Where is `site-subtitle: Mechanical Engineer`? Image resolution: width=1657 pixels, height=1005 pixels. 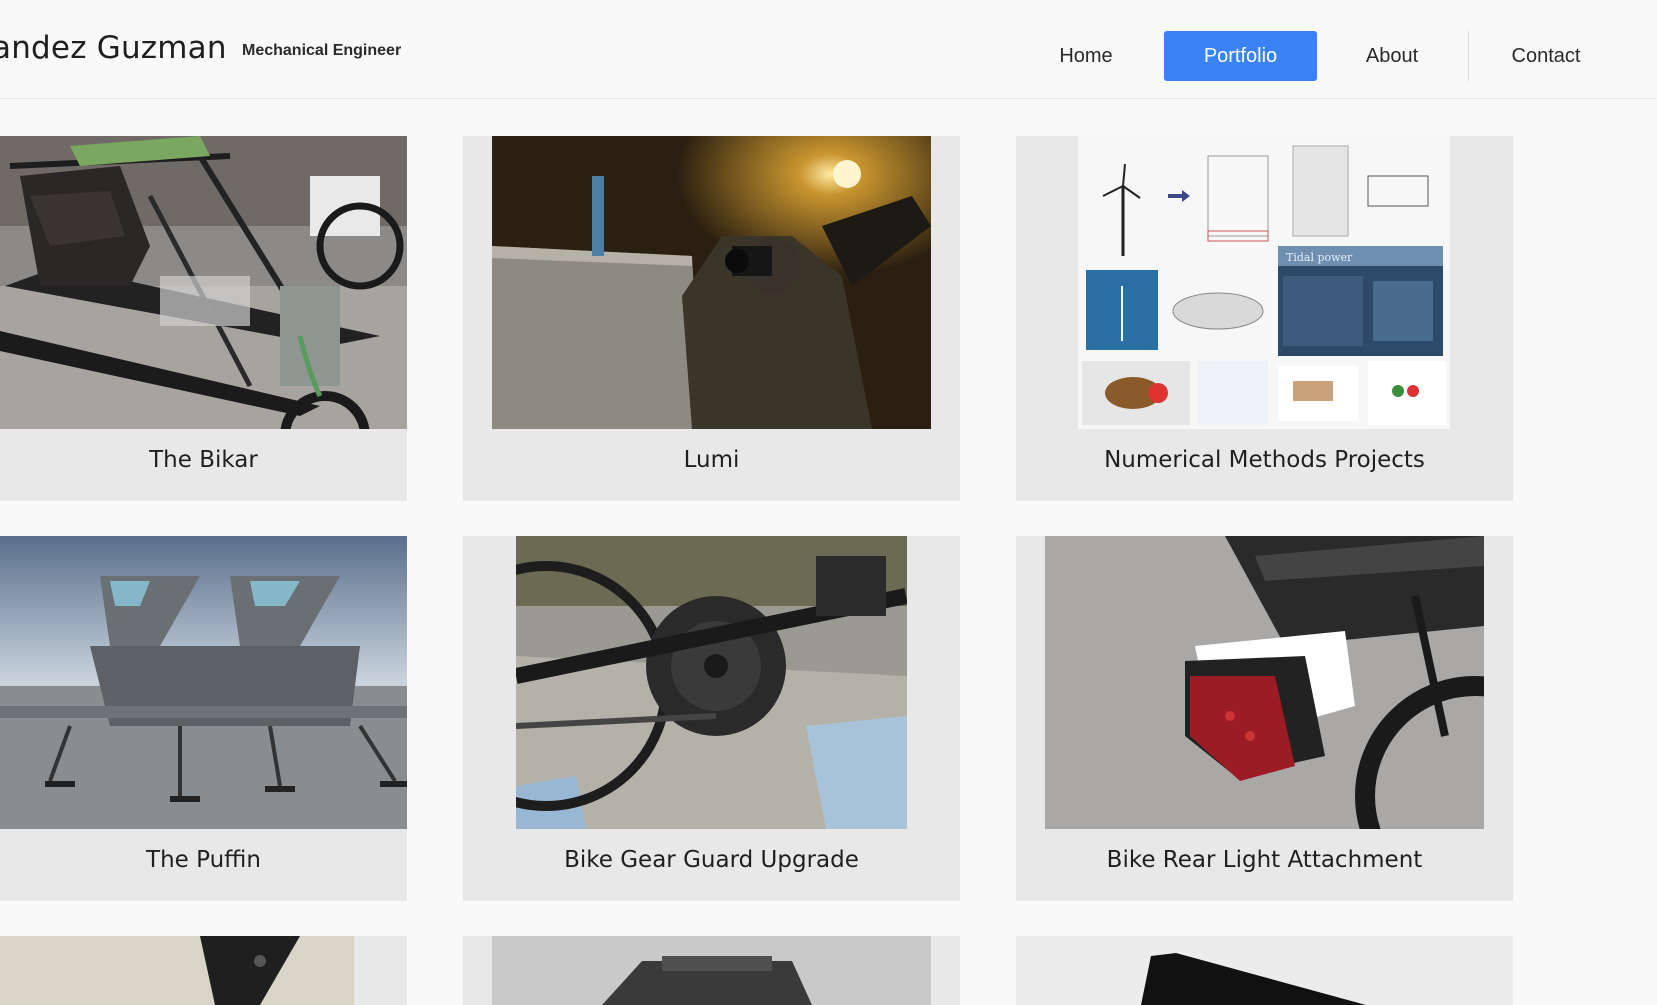 site-subtitle: Mechanical Engineer is located at coordinates (322, 50).